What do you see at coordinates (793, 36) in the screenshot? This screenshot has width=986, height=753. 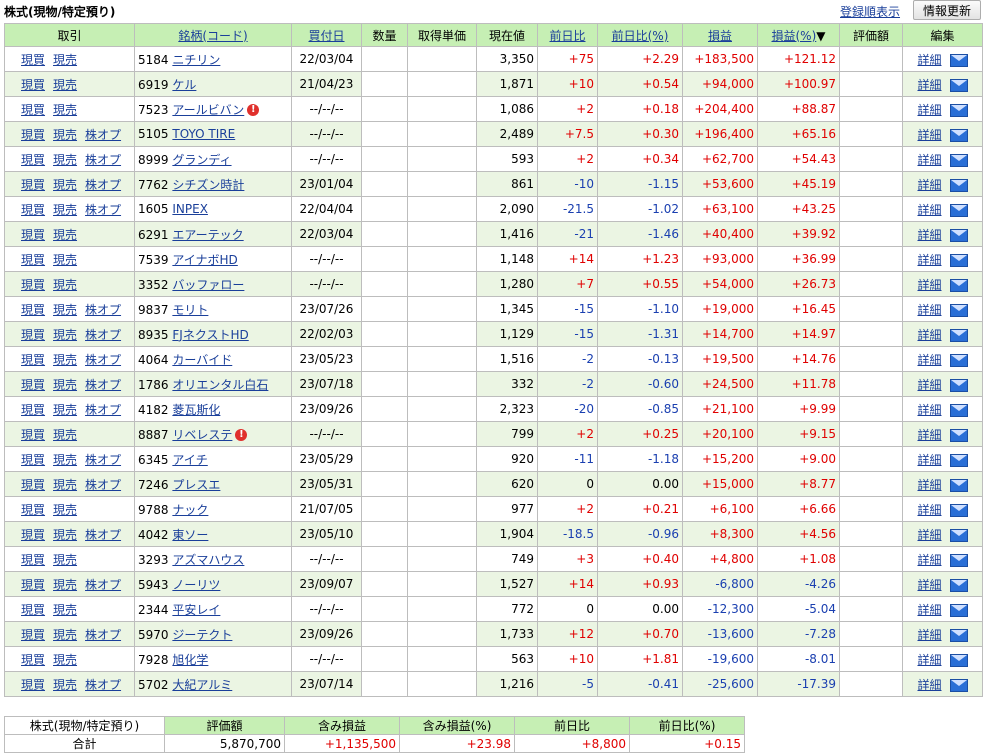 I see `sort-pl-pct-link: 損益(%)` at bounding box center [793, 36].